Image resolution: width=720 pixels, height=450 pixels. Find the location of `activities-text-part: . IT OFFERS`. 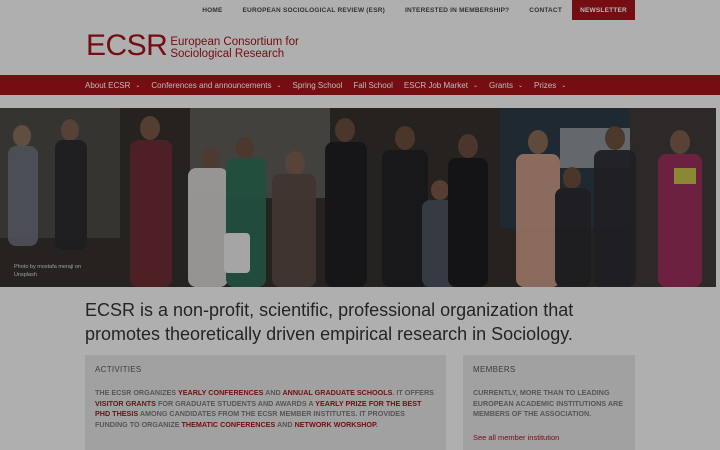

activities-text-part: . IT OFFERS is located at coordinates (413, 392).